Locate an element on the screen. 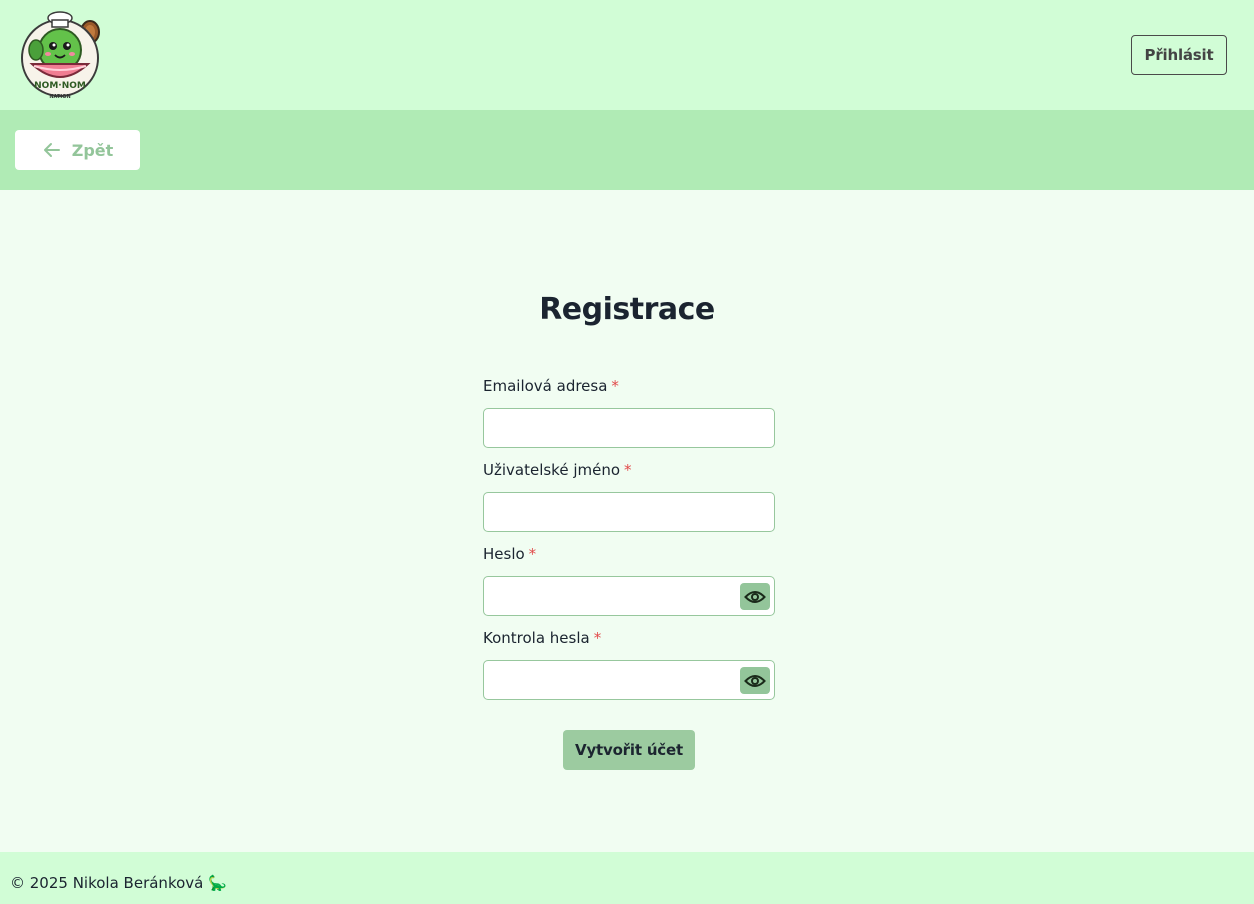 Image resolution: width=1254 pixels, height=904 pixels. nom-nom-nation-logo: NOM·NOM NATION is located at coordinates (61, 56).